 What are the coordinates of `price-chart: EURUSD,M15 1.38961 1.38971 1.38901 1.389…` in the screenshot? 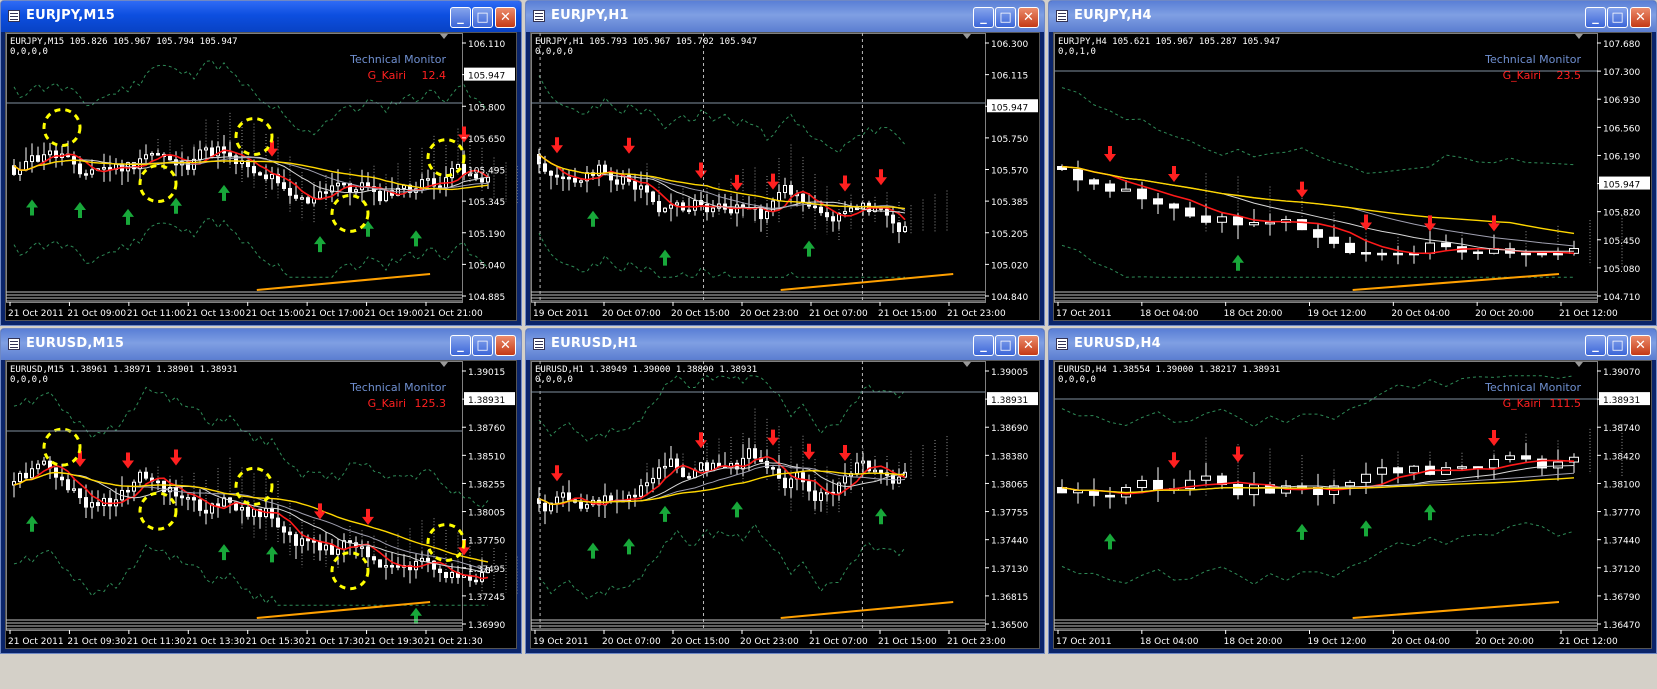 It's located at (262, 505).